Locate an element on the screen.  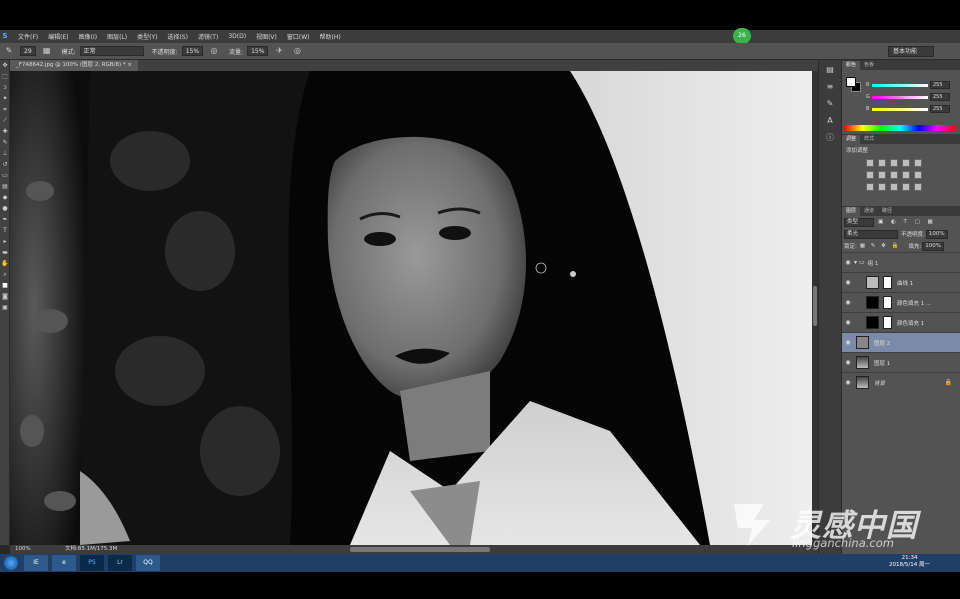
gradient-tool-icon: ▤ is located at coordinates (5, 186).